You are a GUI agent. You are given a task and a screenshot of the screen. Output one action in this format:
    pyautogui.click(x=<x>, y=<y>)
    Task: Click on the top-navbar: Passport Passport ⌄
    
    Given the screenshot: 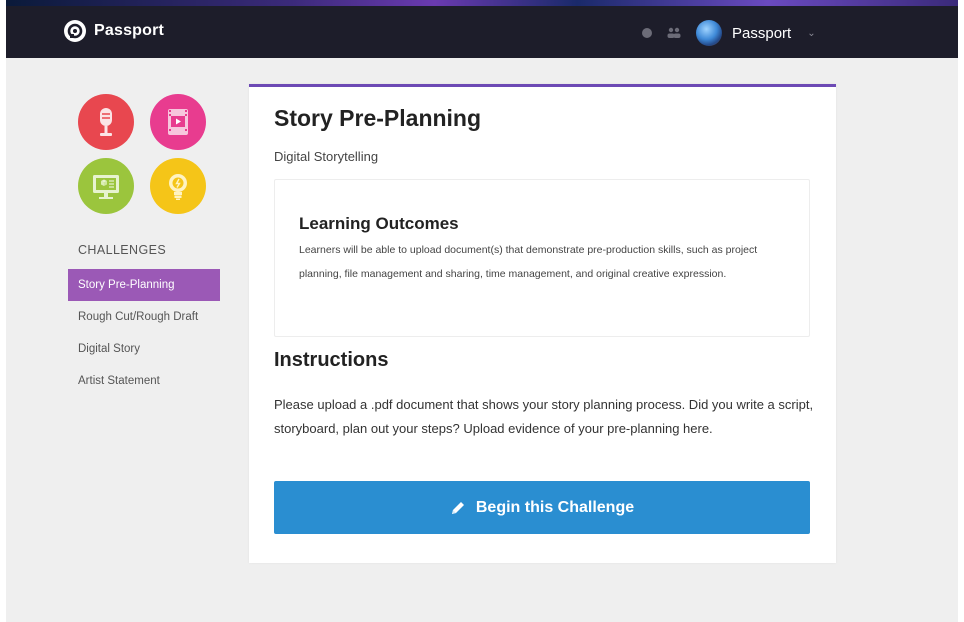 What is the action you would take?
    pyautogui.click(x=482, y=32)
    